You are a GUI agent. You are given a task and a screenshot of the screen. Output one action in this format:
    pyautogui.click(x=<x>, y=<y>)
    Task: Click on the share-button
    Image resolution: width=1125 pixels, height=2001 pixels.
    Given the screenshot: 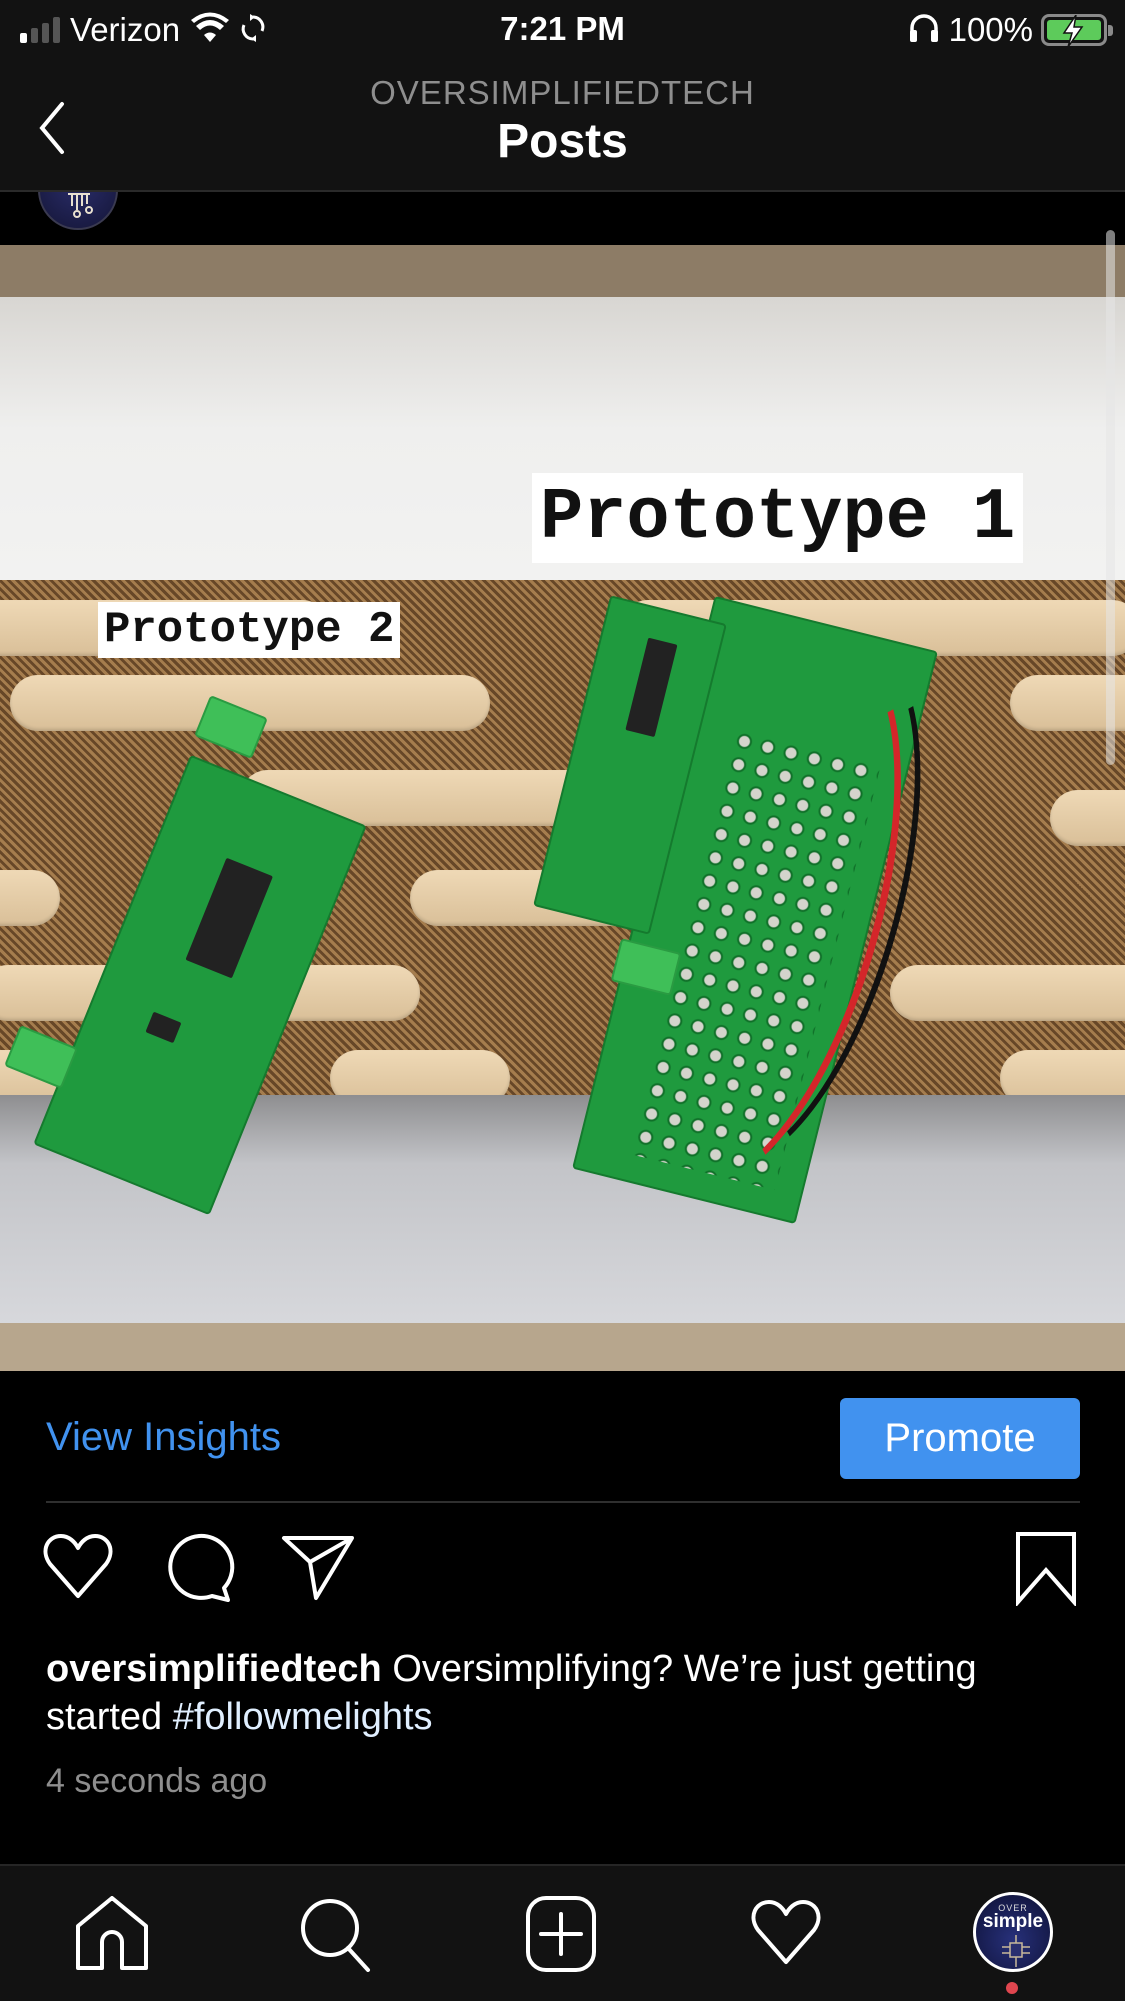 What is the action you would take?
    pyautogui.click(x=318, y=1570)
    